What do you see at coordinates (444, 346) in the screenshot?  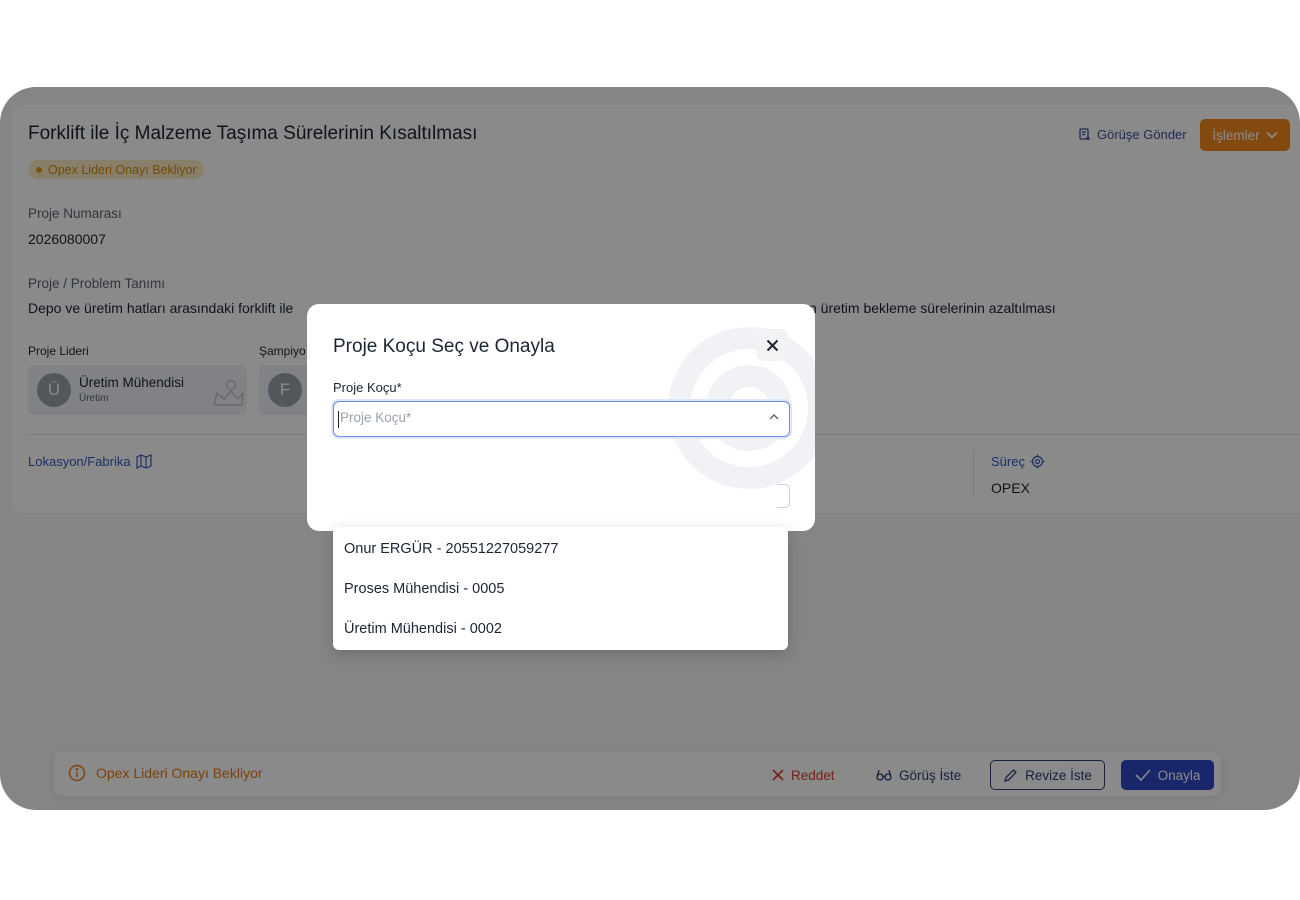 I see `modal-title: Proje Koçu Seç ve Onayla` at bounding box center [444, 346].